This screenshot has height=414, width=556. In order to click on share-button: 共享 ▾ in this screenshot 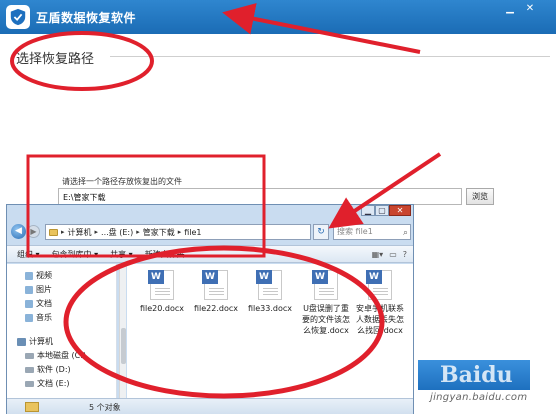, I will do `click(121, 254)`.